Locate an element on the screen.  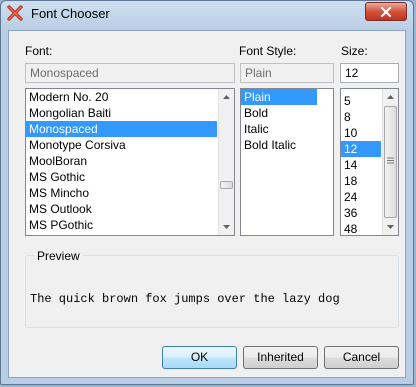
size-list-item: 36 is located at coordinates (361, 213).